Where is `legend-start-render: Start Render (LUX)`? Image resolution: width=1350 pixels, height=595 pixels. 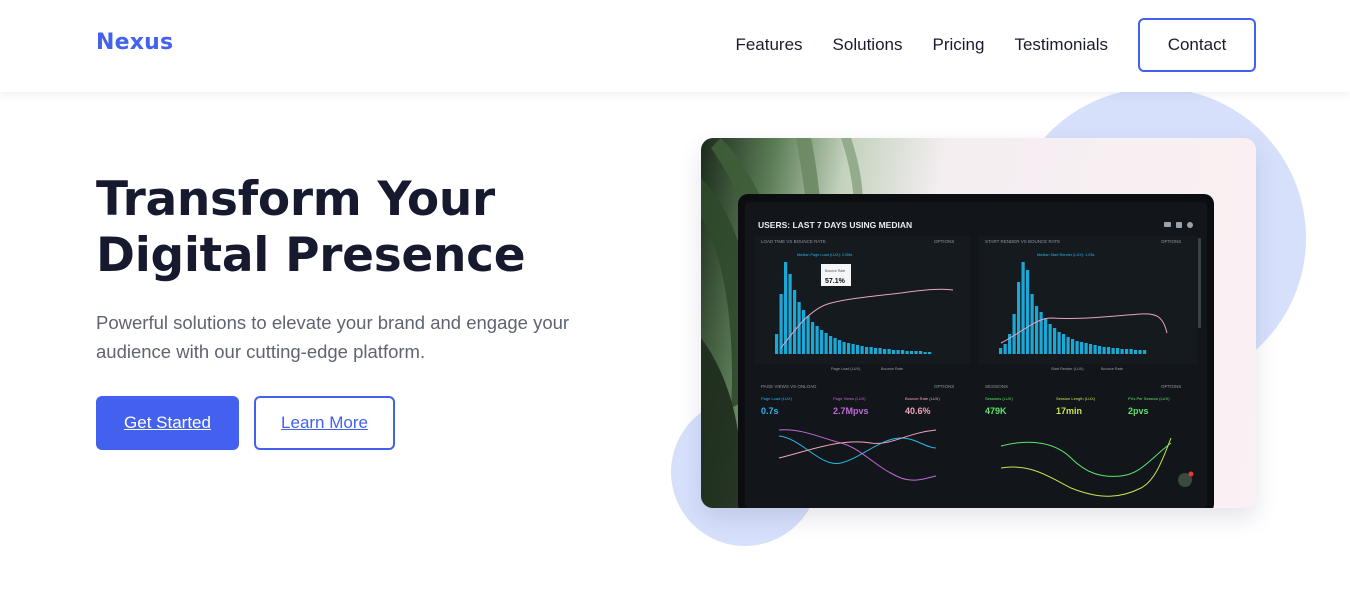
legend-start-render: Start Render (LUX) is located at coordinates (1067, 369).